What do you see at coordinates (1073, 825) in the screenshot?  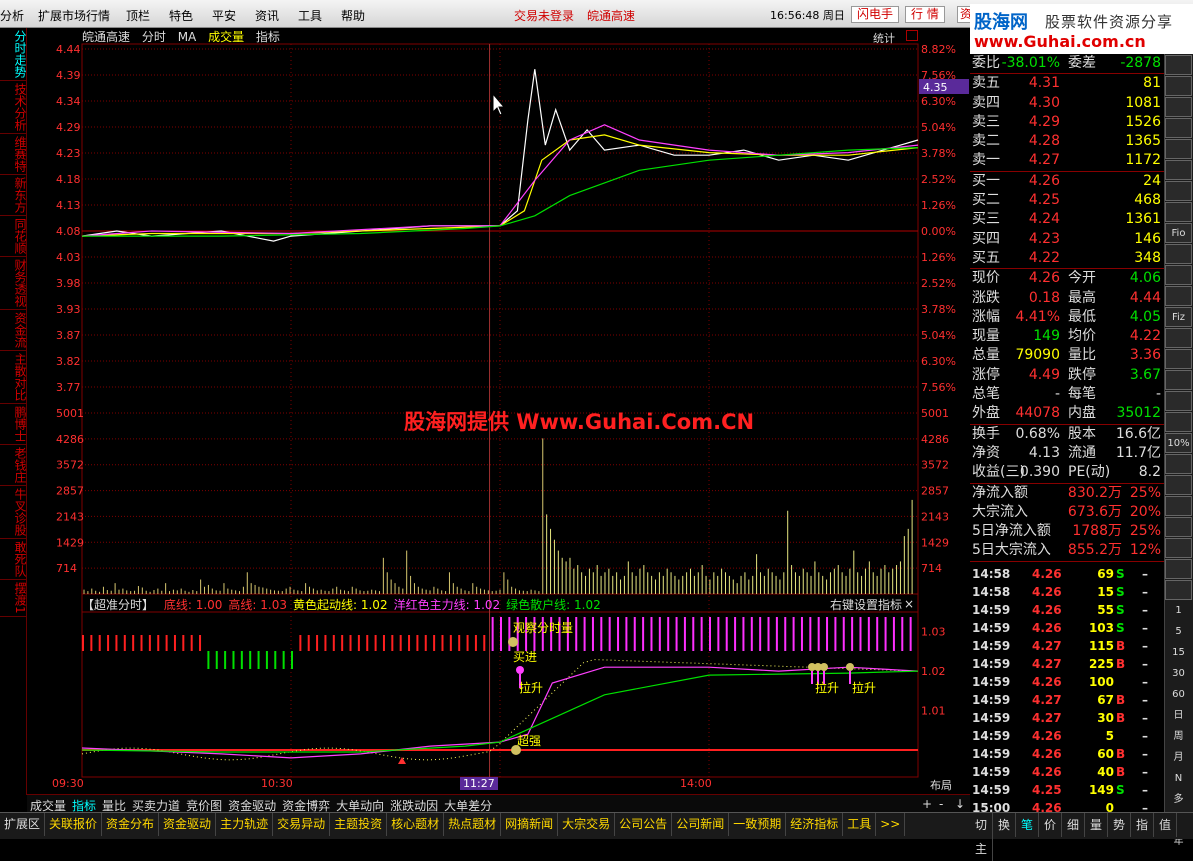 I see `right-tab-4: 细` at bounding box center [1073, 825].